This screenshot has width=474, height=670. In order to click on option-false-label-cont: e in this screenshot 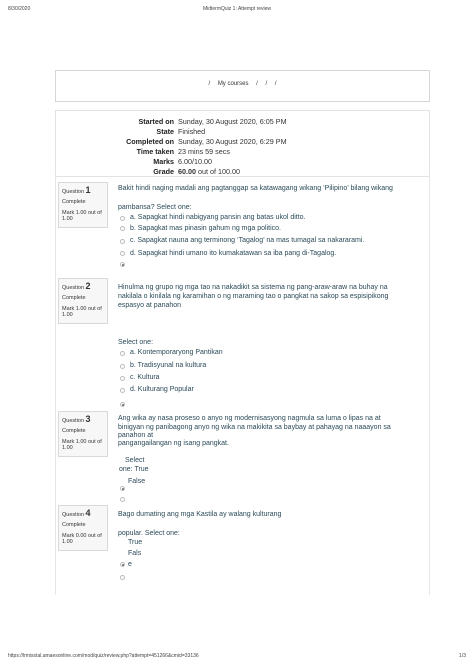, I will do `click(130, 564)`.